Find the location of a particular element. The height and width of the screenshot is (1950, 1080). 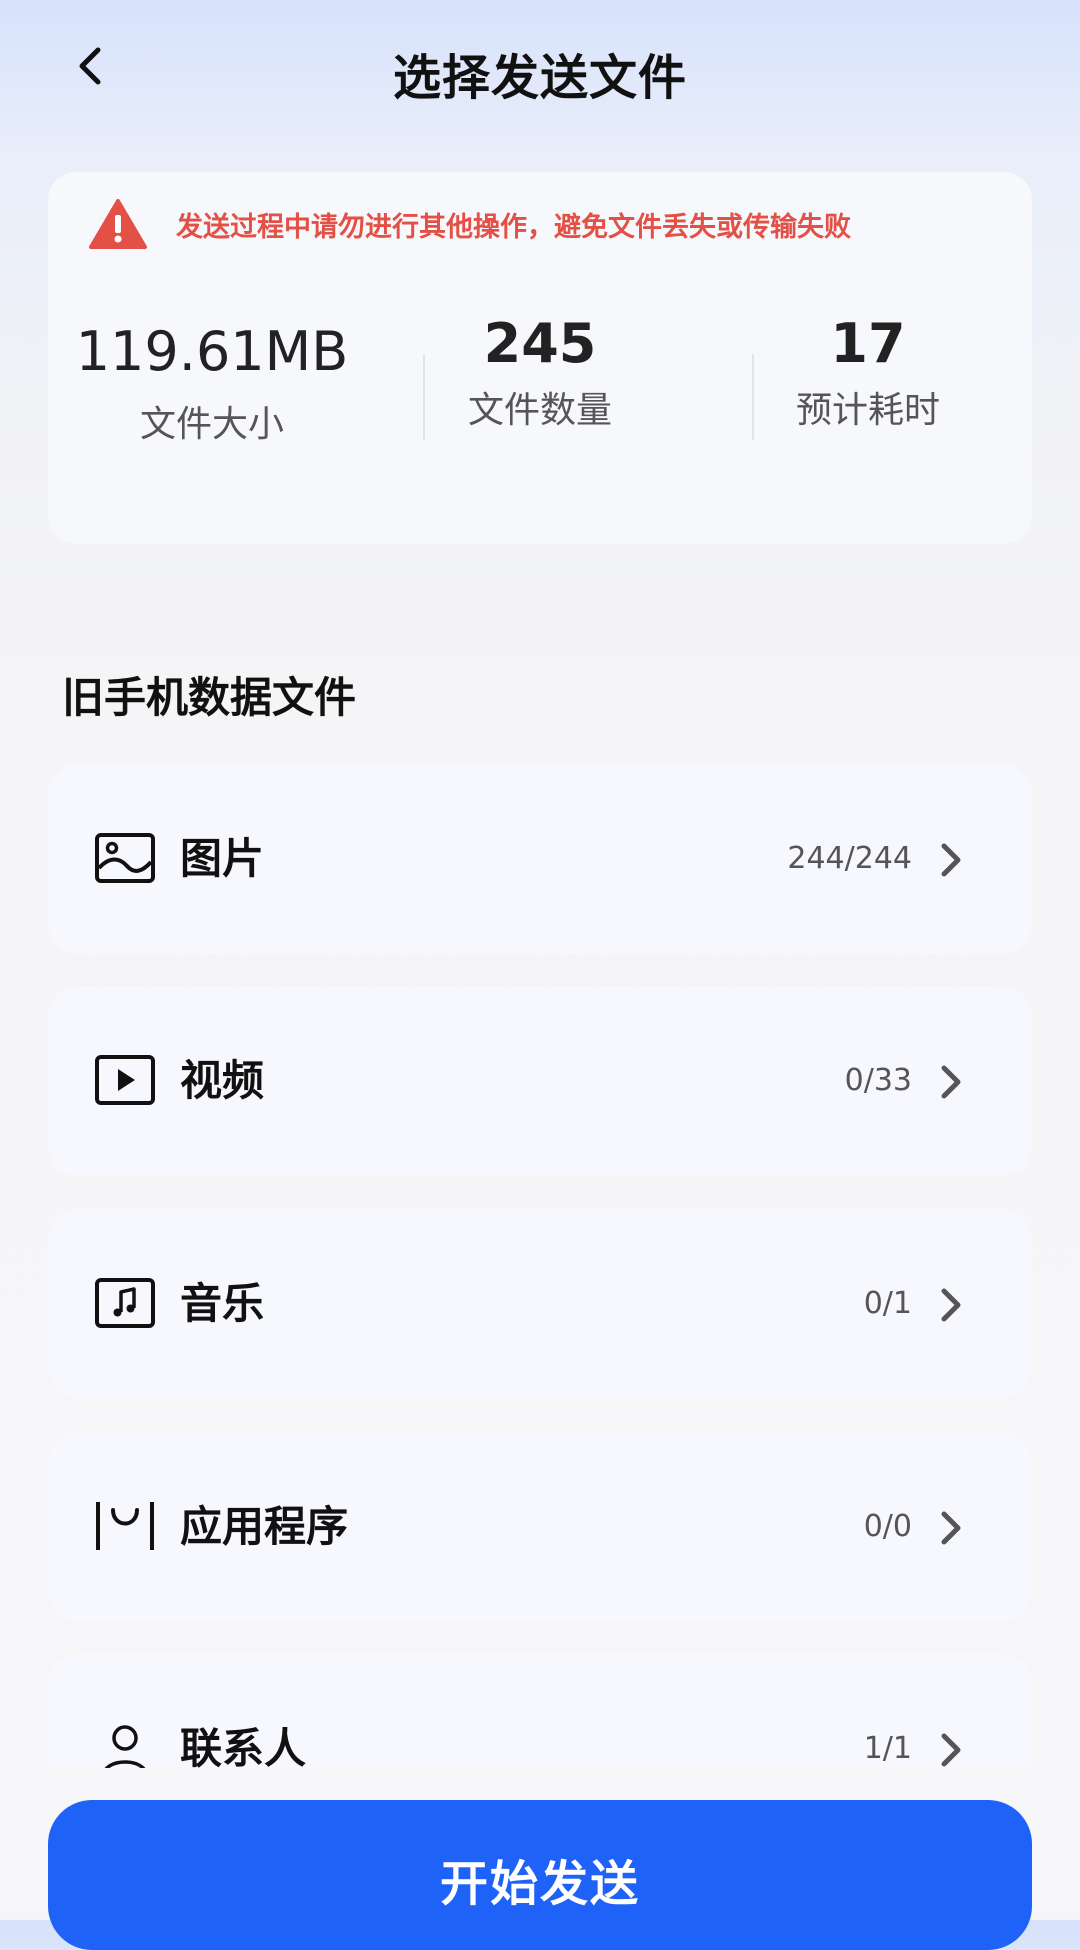

page-title: 选择发送文件 is located at coordinates (539, 78).